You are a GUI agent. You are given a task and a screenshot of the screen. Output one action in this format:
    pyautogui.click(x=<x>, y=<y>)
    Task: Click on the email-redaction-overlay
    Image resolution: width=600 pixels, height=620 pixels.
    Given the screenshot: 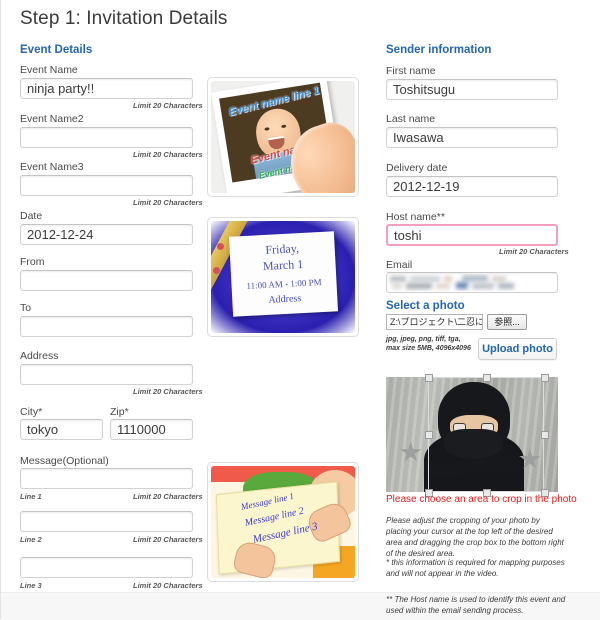 What is the action you would take?
    pyautogui.click(x=454, y=282)
    